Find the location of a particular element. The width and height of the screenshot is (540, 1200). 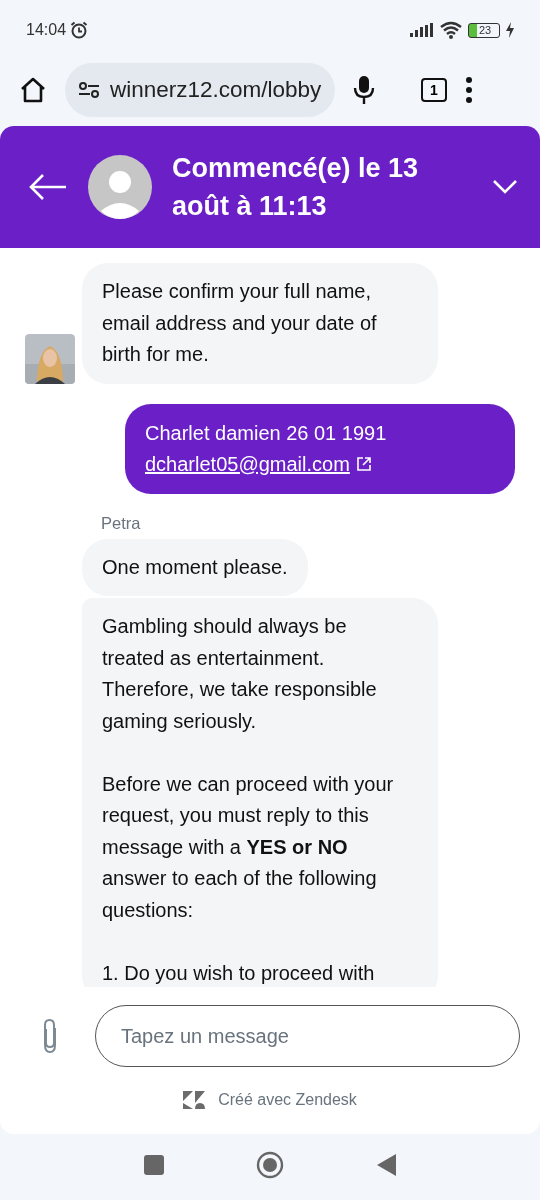

home-icon is located at coordinates (33, 90).